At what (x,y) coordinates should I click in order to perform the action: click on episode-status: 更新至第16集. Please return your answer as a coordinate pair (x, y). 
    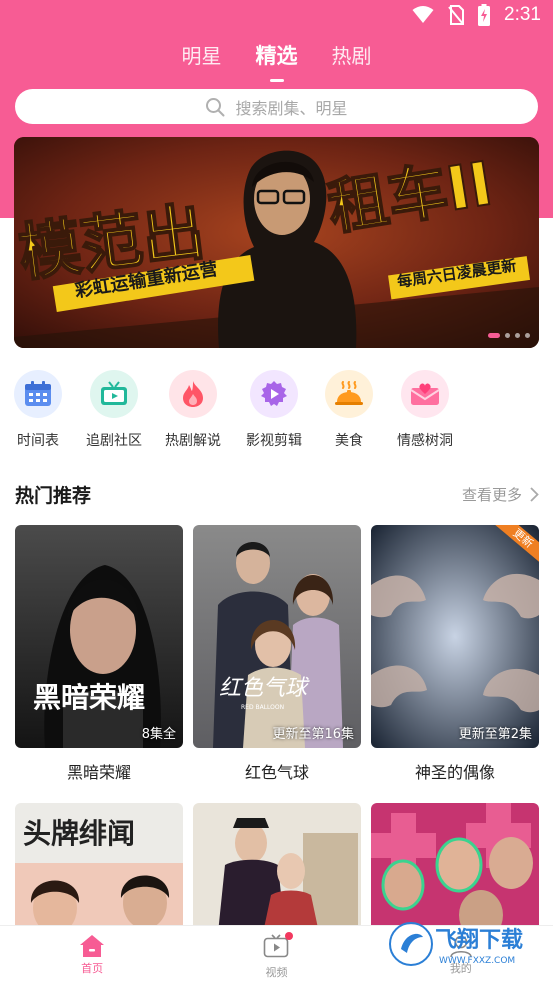
    Looking at the image, I should click on (313, 734).